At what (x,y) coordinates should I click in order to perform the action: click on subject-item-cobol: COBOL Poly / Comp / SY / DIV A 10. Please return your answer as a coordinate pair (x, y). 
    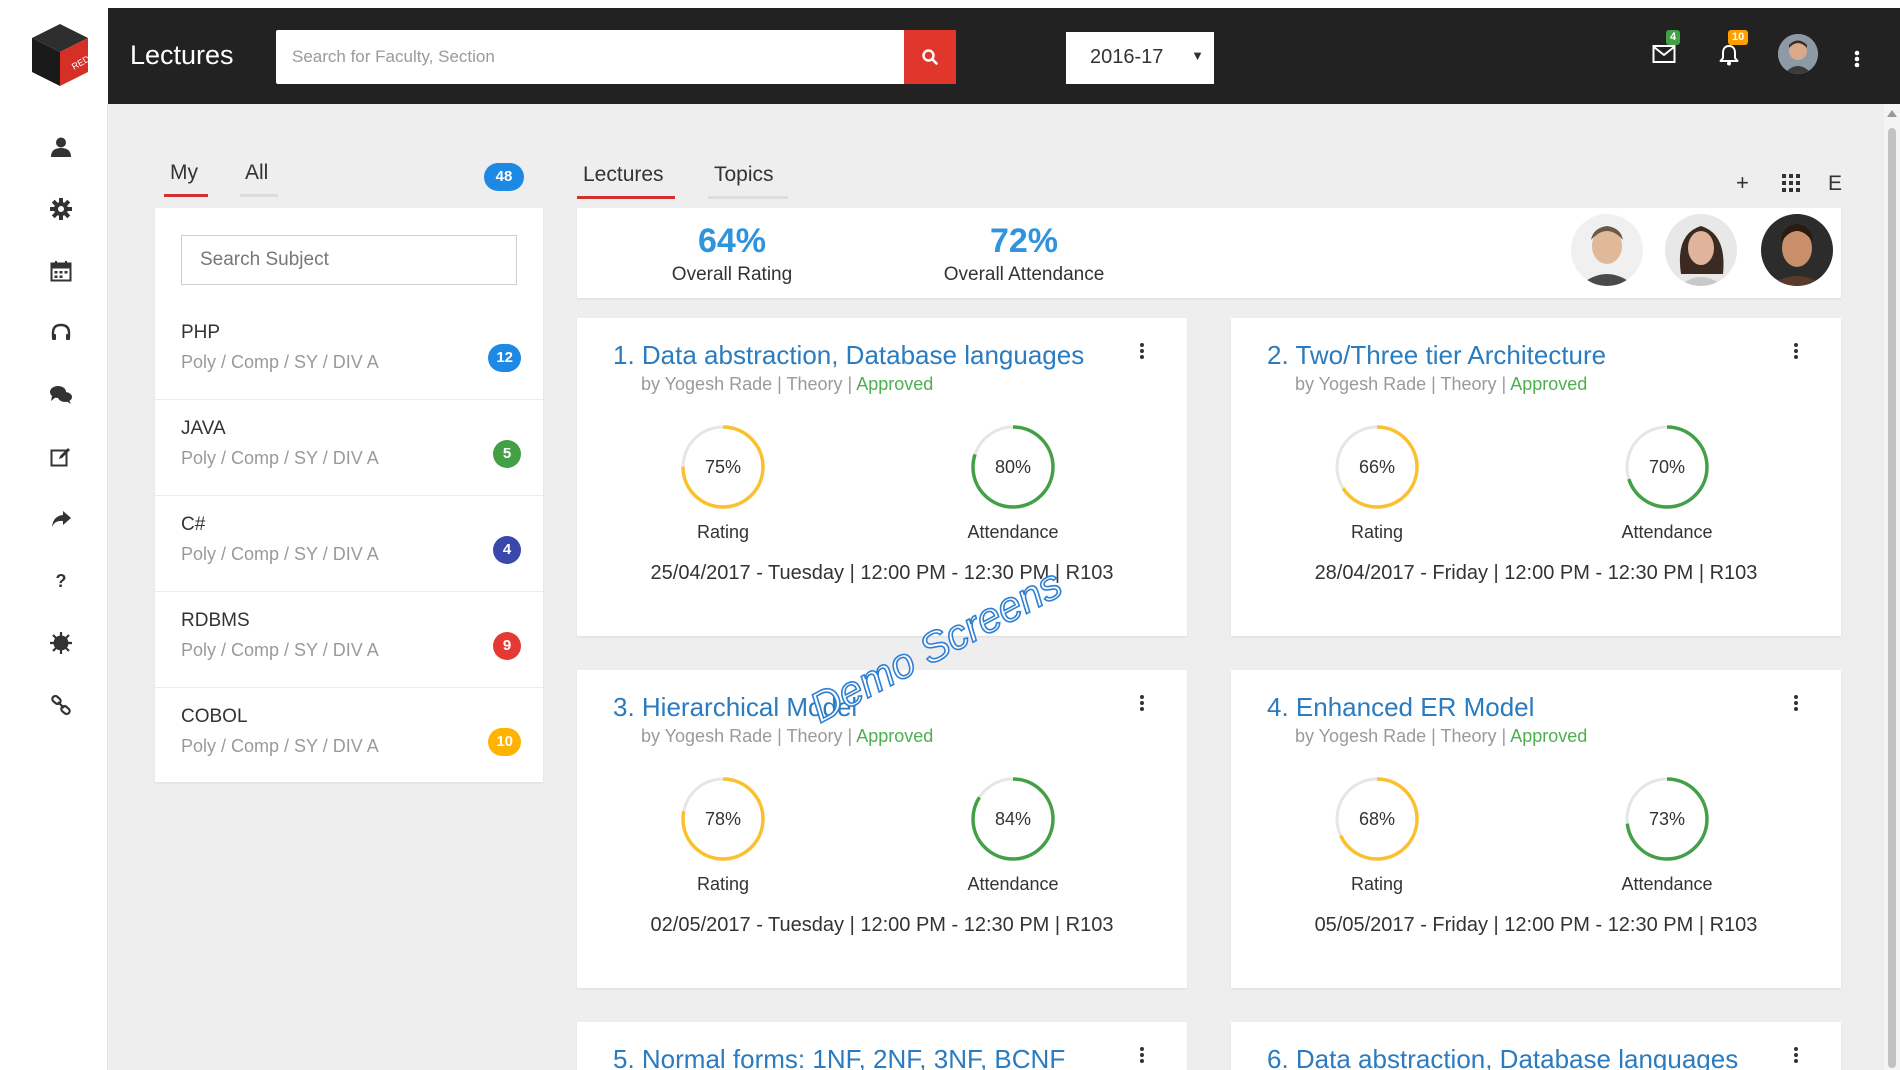
    Looking at the image, I should click on (349, 736).